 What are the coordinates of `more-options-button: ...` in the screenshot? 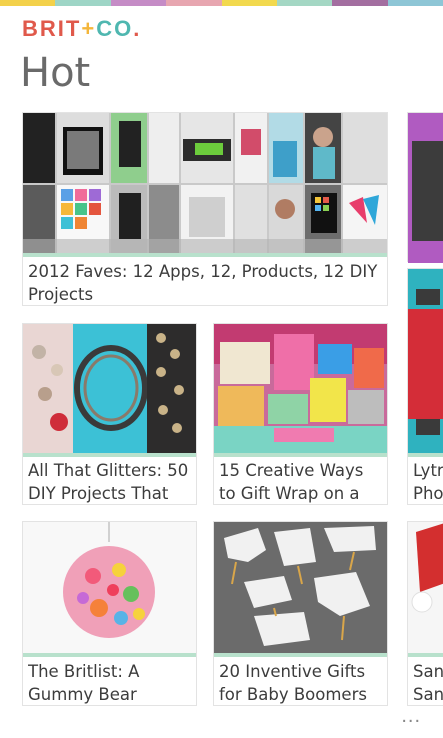 It's located at (411, 716).